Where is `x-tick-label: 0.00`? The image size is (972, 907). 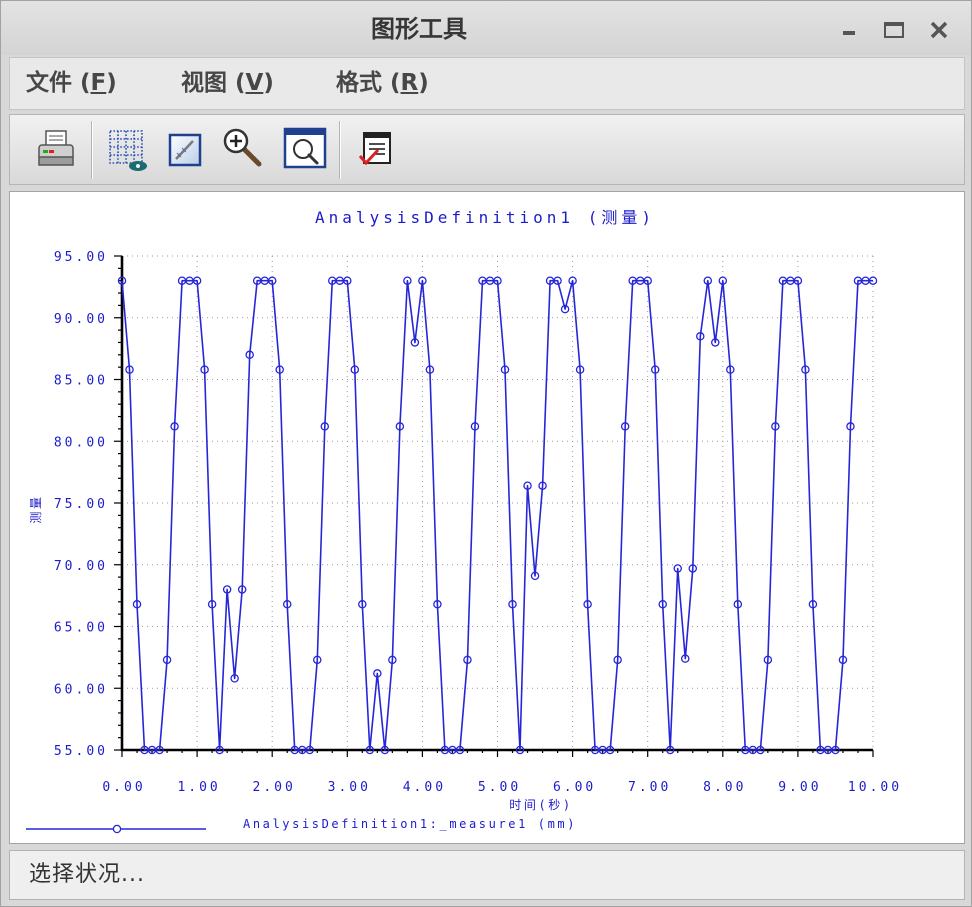 x-tick-label: 0.00 is located at coordinates (123, 787).